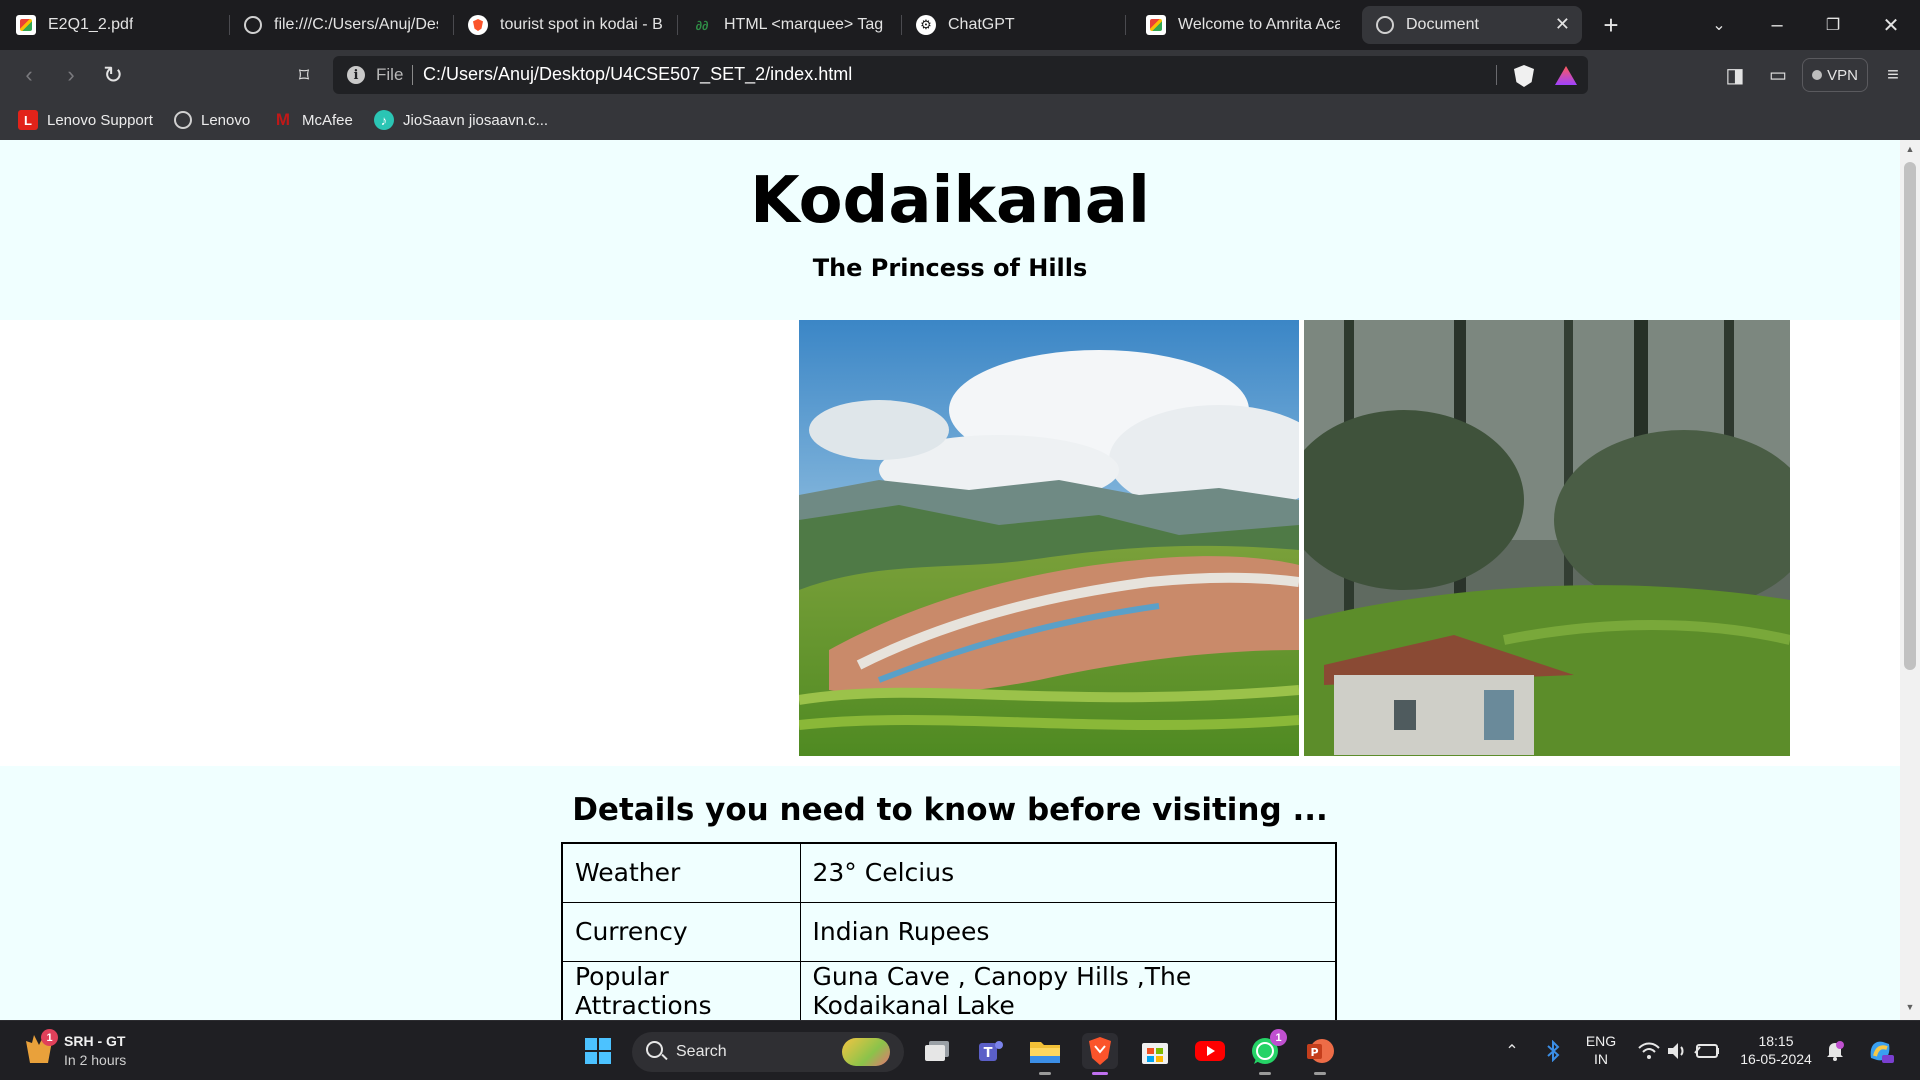 The width and height of the screenshot is (1920, 1080). I want to click on weather-value: 23° Celcius, so click(1068, 872).